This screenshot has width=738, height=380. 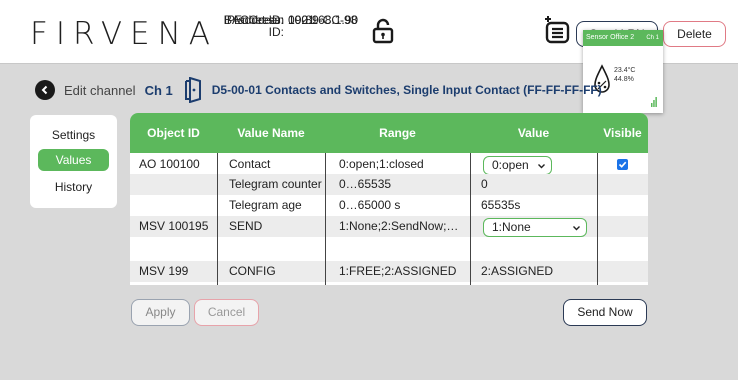 What do you see at coordinates (652, 38) in the screenshot?
I see `sensor-channel: Ch 1` at bounding box center [652, 38].